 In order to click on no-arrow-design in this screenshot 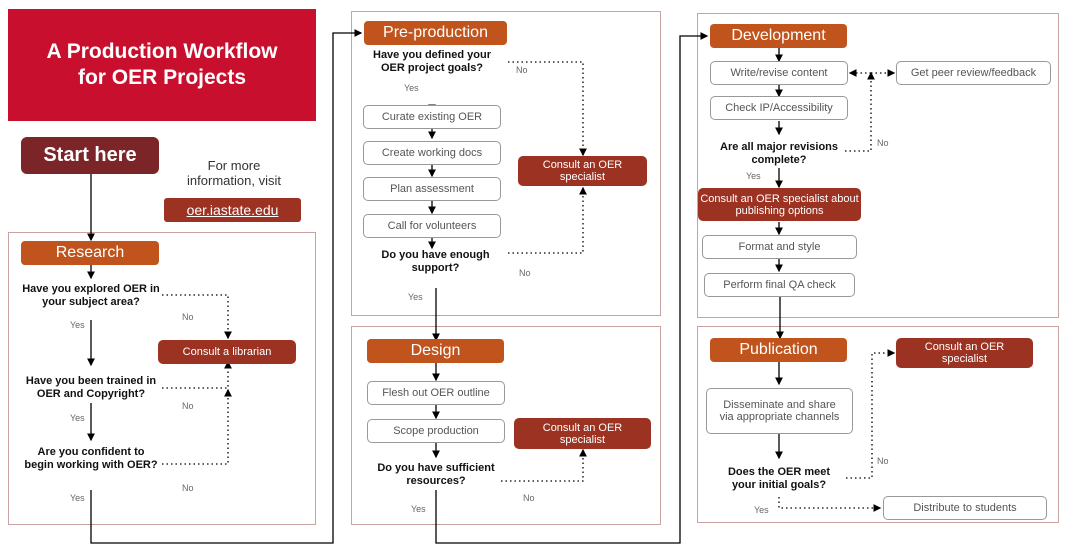, I will do `click(544, 465)`.